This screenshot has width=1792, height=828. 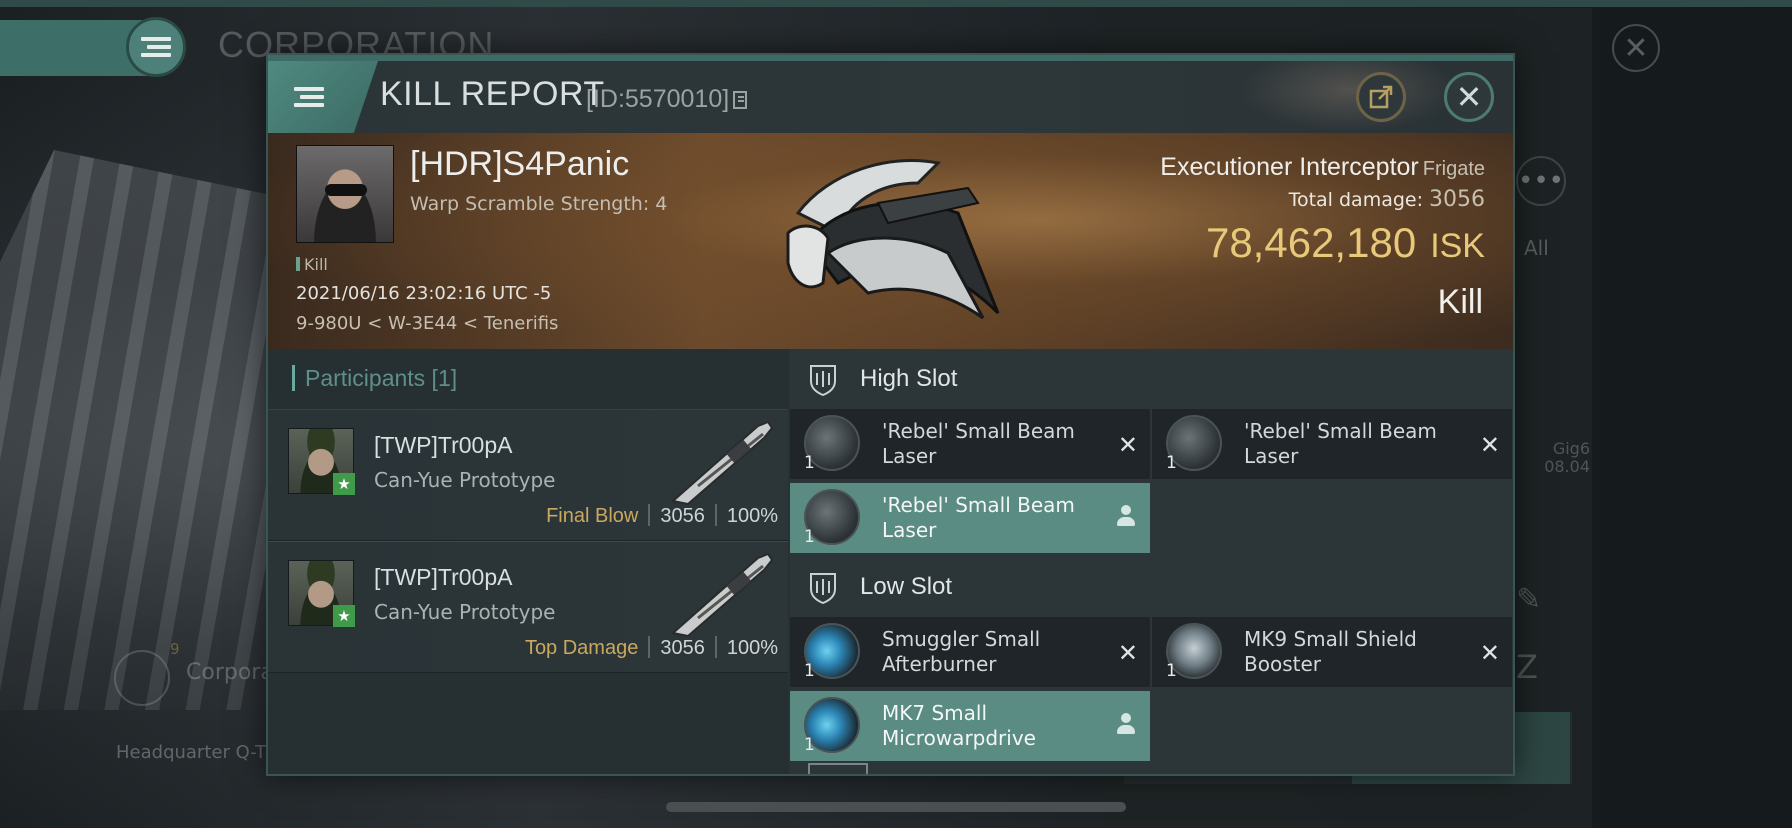 What do you see at coordinates (909, 378) in the screenshot?
I see `high-slot-label: High Slot` at bounding box center [909, 378].